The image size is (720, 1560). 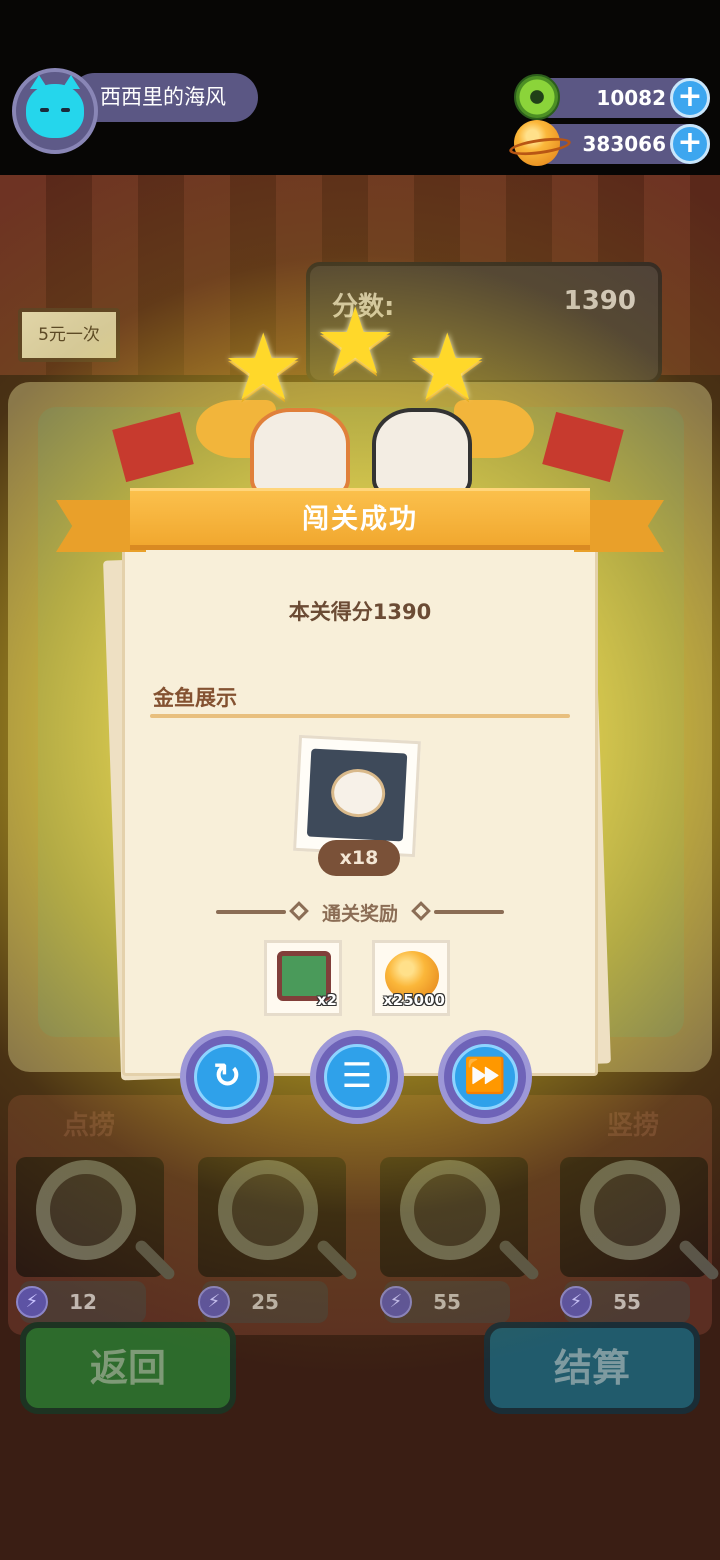 I want to click on replay-button: ↻, so click(x=227, y=1077).